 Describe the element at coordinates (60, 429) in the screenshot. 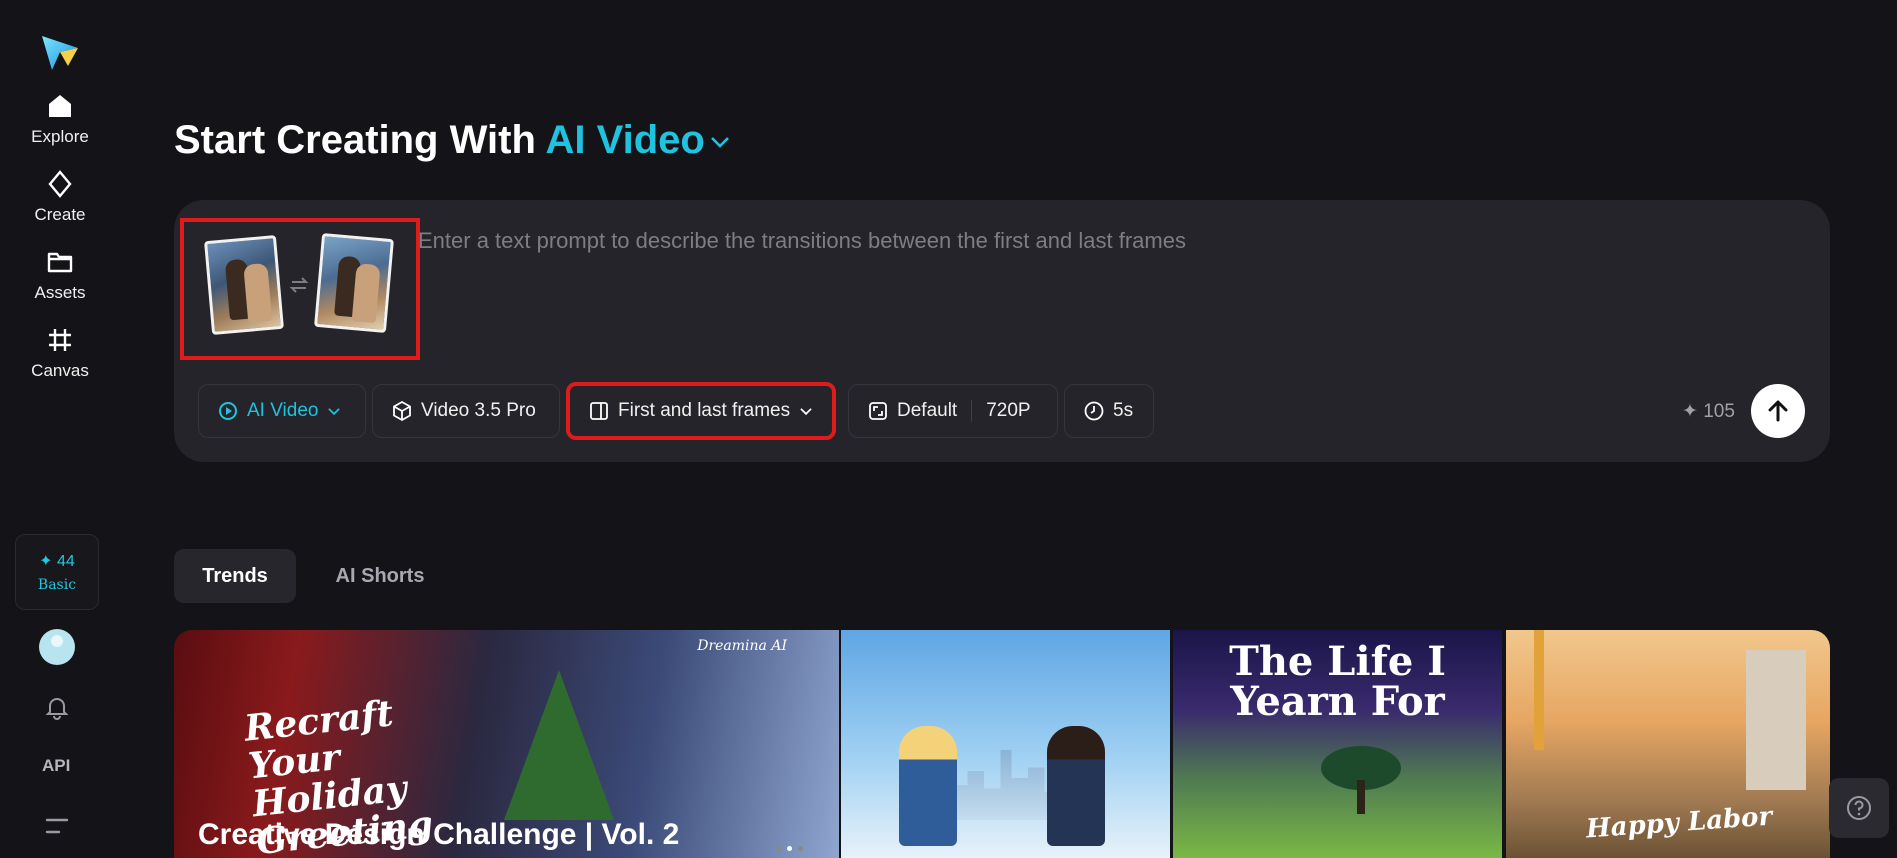

I see `sidebar: Explore Create Assets Canvas` at that location.